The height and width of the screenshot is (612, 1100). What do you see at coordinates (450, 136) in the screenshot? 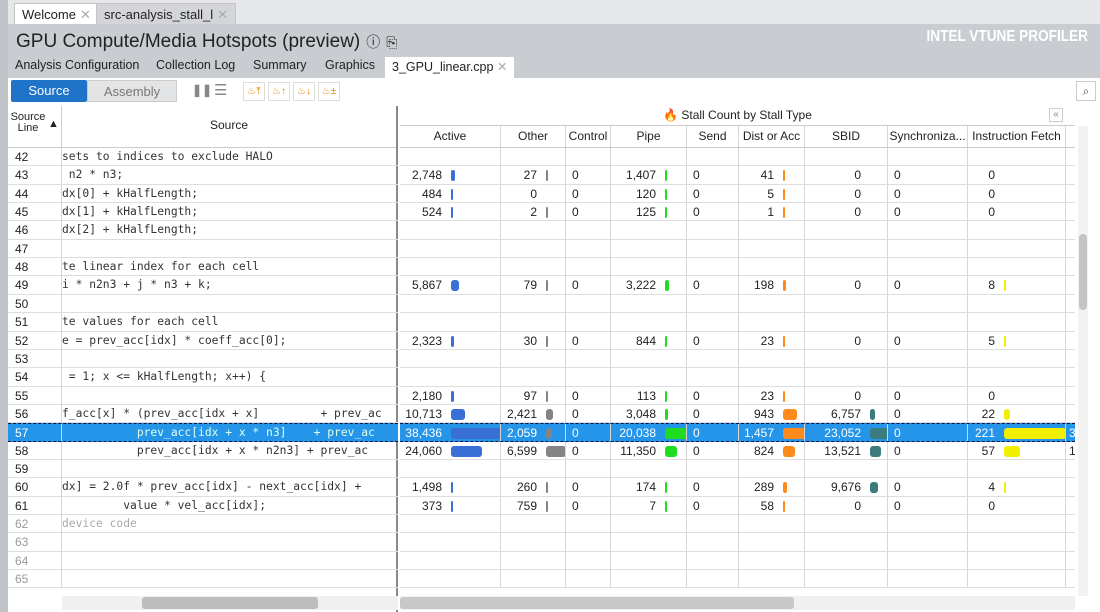
I see `column-header-active: Active` at bounding box center [450, 136].